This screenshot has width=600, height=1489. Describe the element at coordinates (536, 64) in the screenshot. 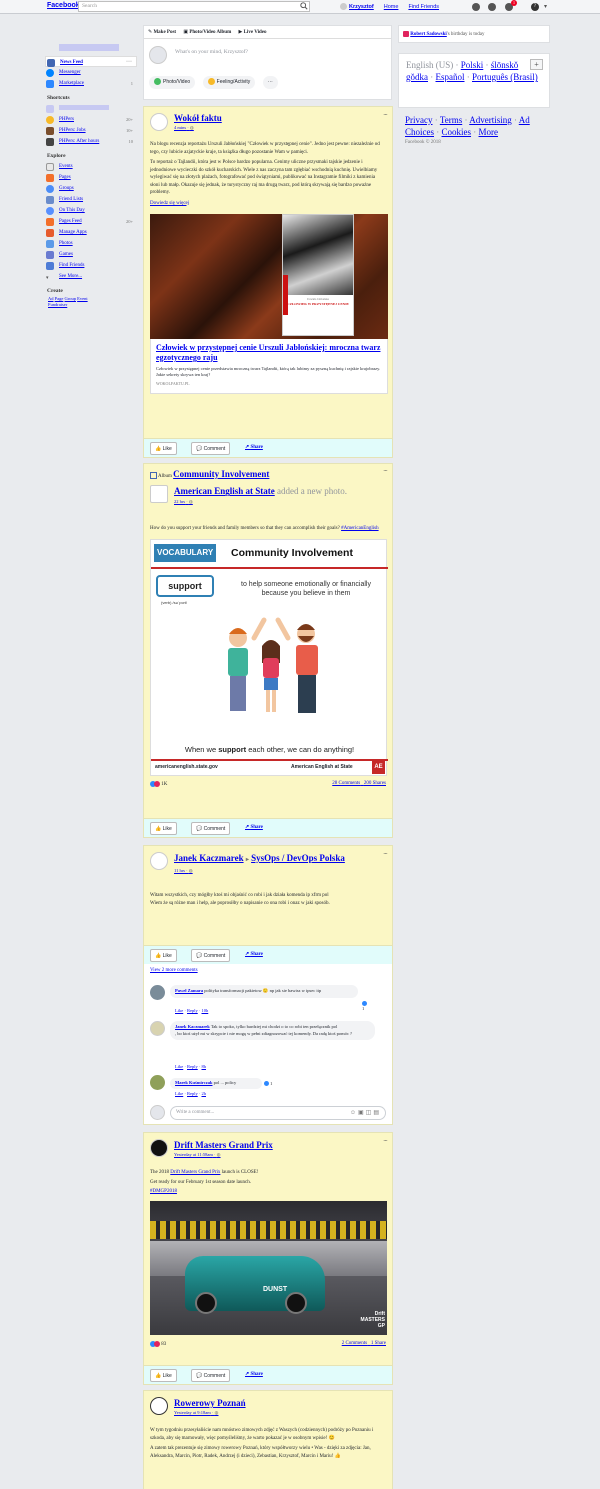

I see `add-language-button: +` at that location.